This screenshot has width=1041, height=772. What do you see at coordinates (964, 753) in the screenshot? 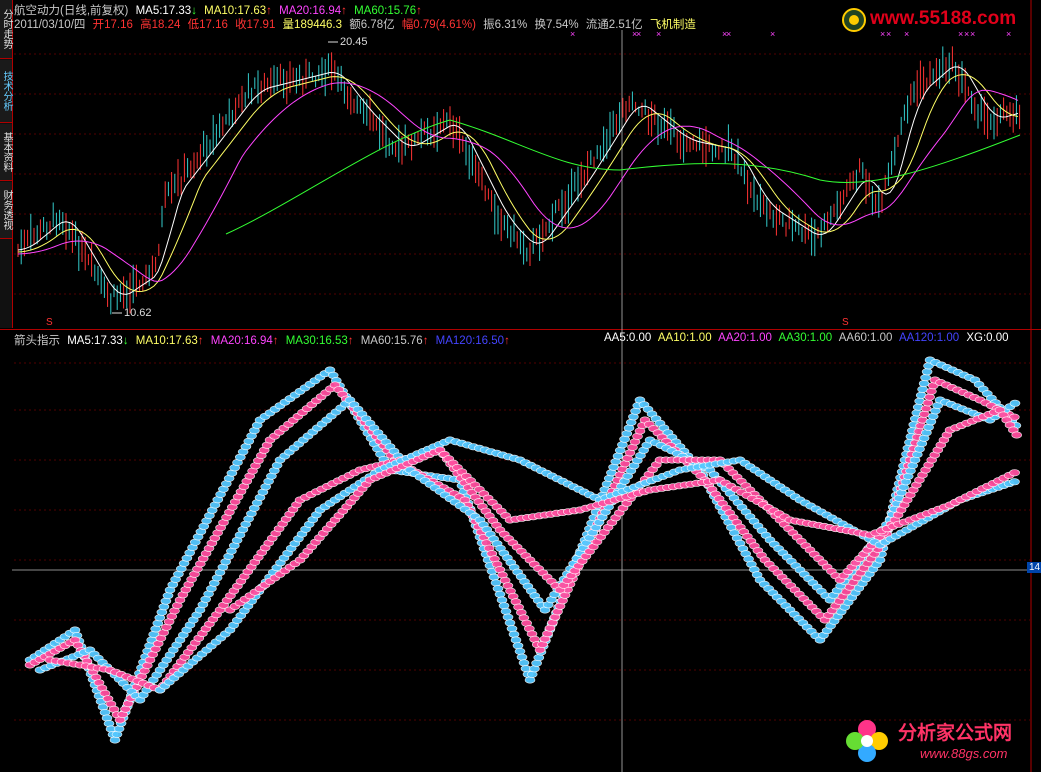
I see `watermark-bottom-url: www.88gs.com` at bounding box center [964, 753].